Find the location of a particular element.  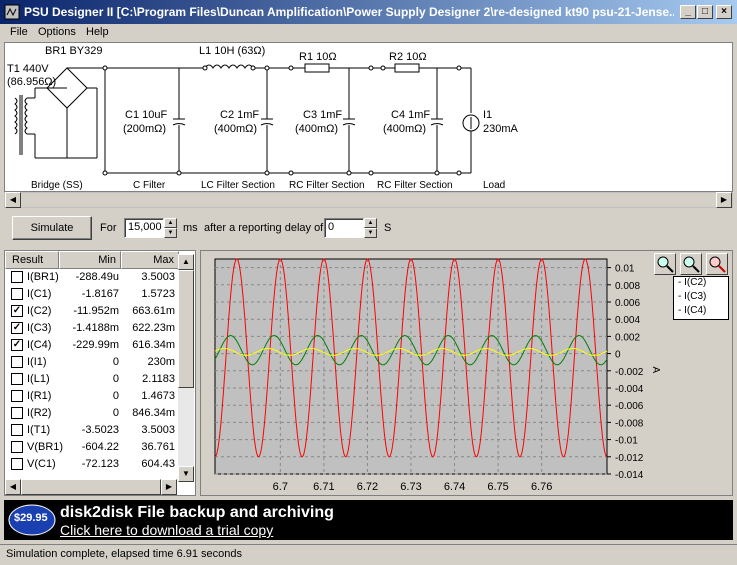

zoom-in-icon is located at coordinates (665, 264).